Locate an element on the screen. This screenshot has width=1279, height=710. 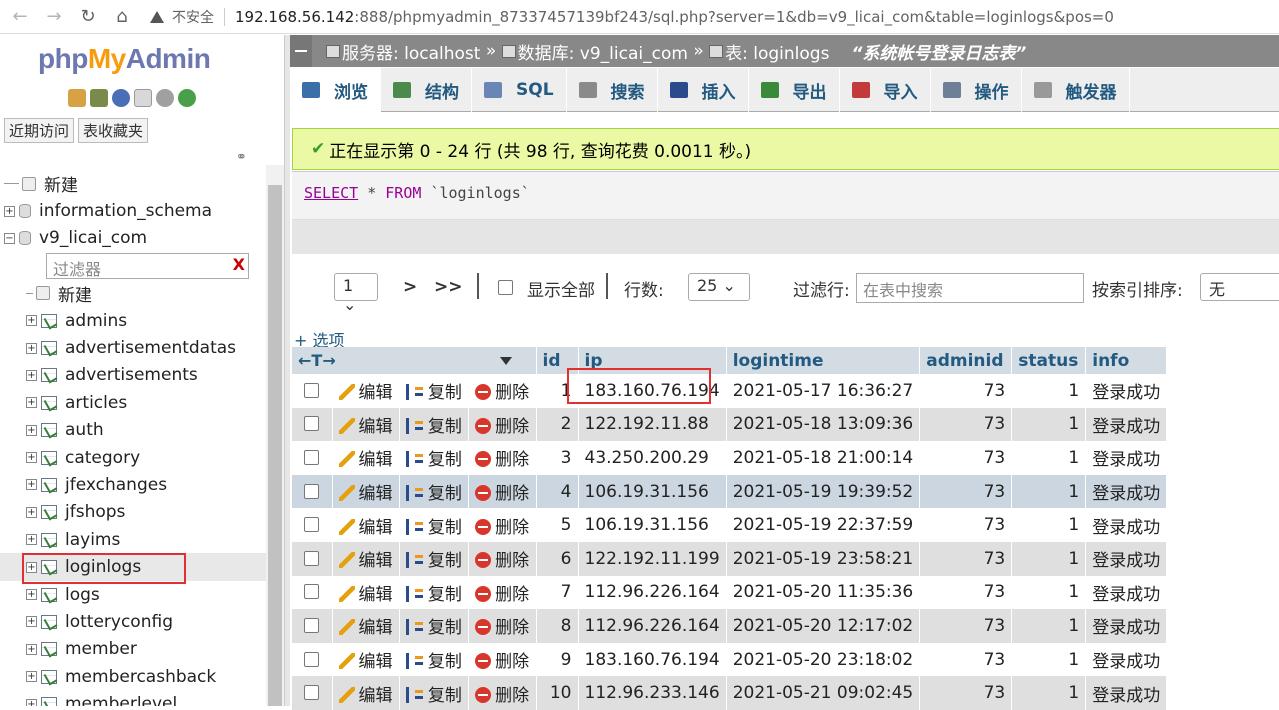
collapse-icon is located at coordinates (301, 51).